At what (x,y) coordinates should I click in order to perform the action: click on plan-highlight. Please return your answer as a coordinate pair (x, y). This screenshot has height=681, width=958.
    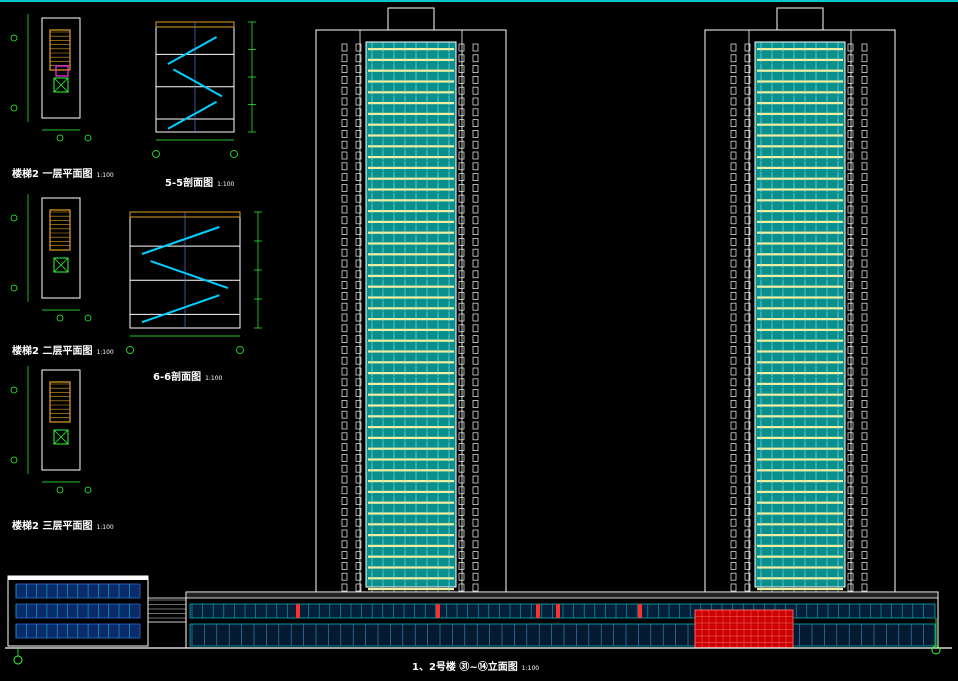
    Looking at the image, I should click on (62, 71).